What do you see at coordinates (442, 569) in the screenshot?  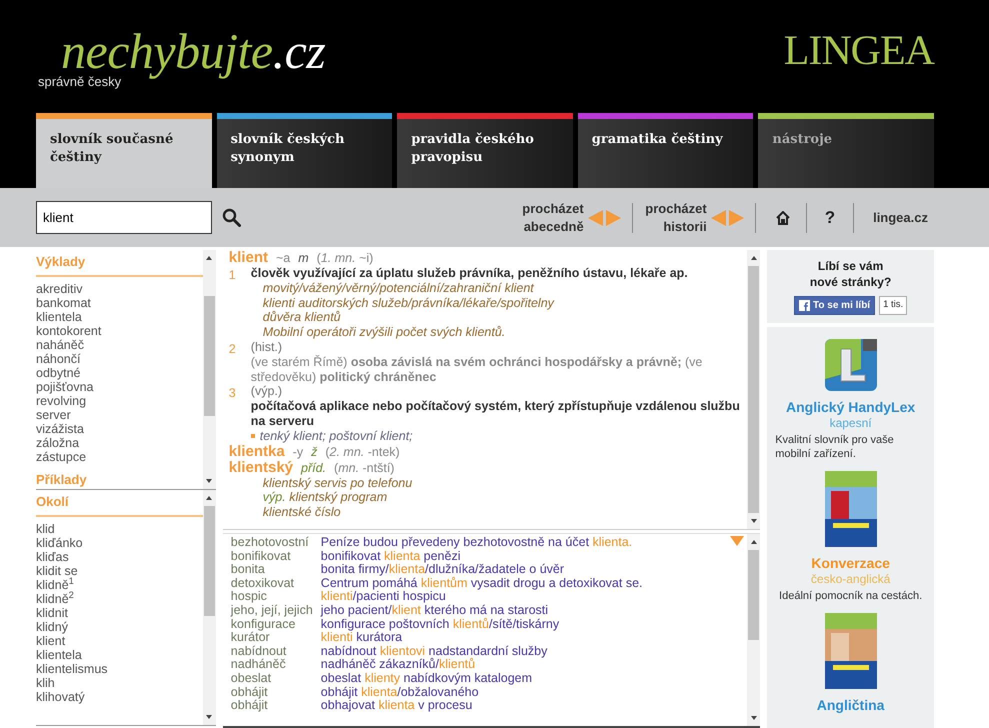 I see `example-sentence: bonita firmy/klienta/dlužníka/žadatele o úvěr` at bounding box center [442, 569].